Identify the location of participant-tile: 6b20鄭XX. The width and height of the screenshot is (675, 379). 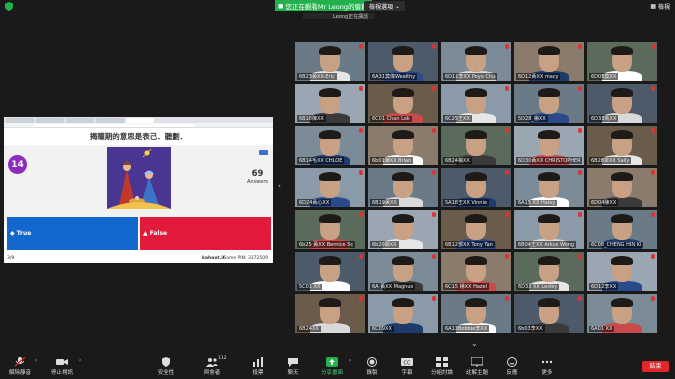
(403, 229).